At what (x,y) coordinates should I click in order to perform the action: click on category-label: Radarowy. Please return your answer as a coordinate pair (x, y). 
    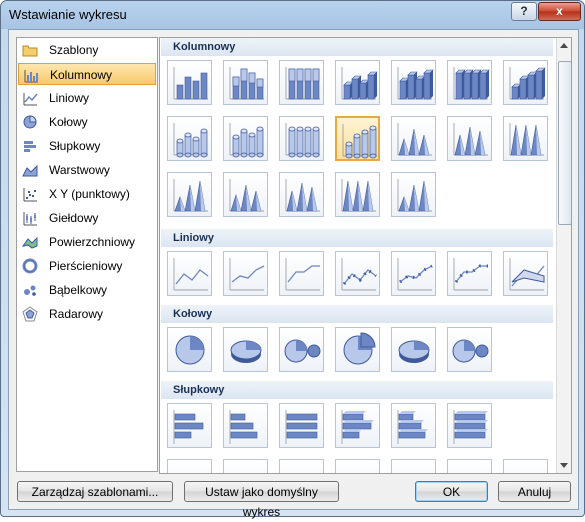
    Looking at the image, I should click on (76, 314).